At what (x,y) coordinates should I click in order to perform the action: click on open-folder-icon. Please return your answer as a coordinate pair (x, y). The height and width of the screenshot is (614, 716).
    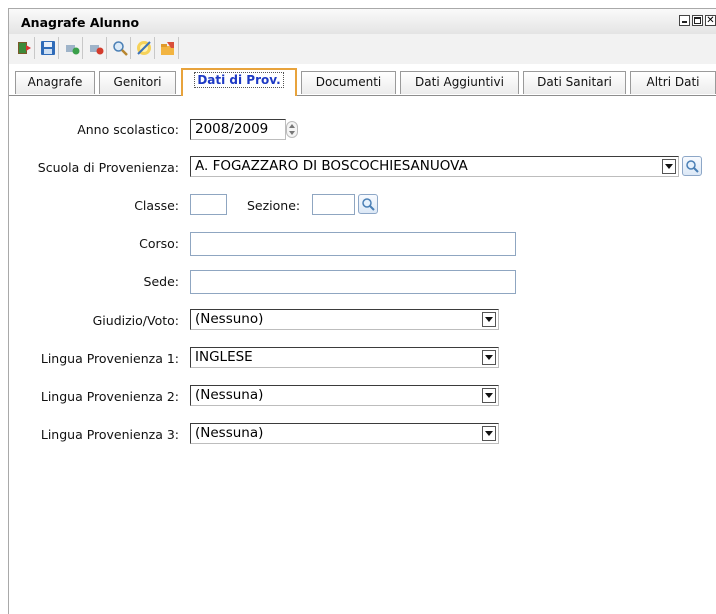
    Looking at the image, I should click on (167, 48).